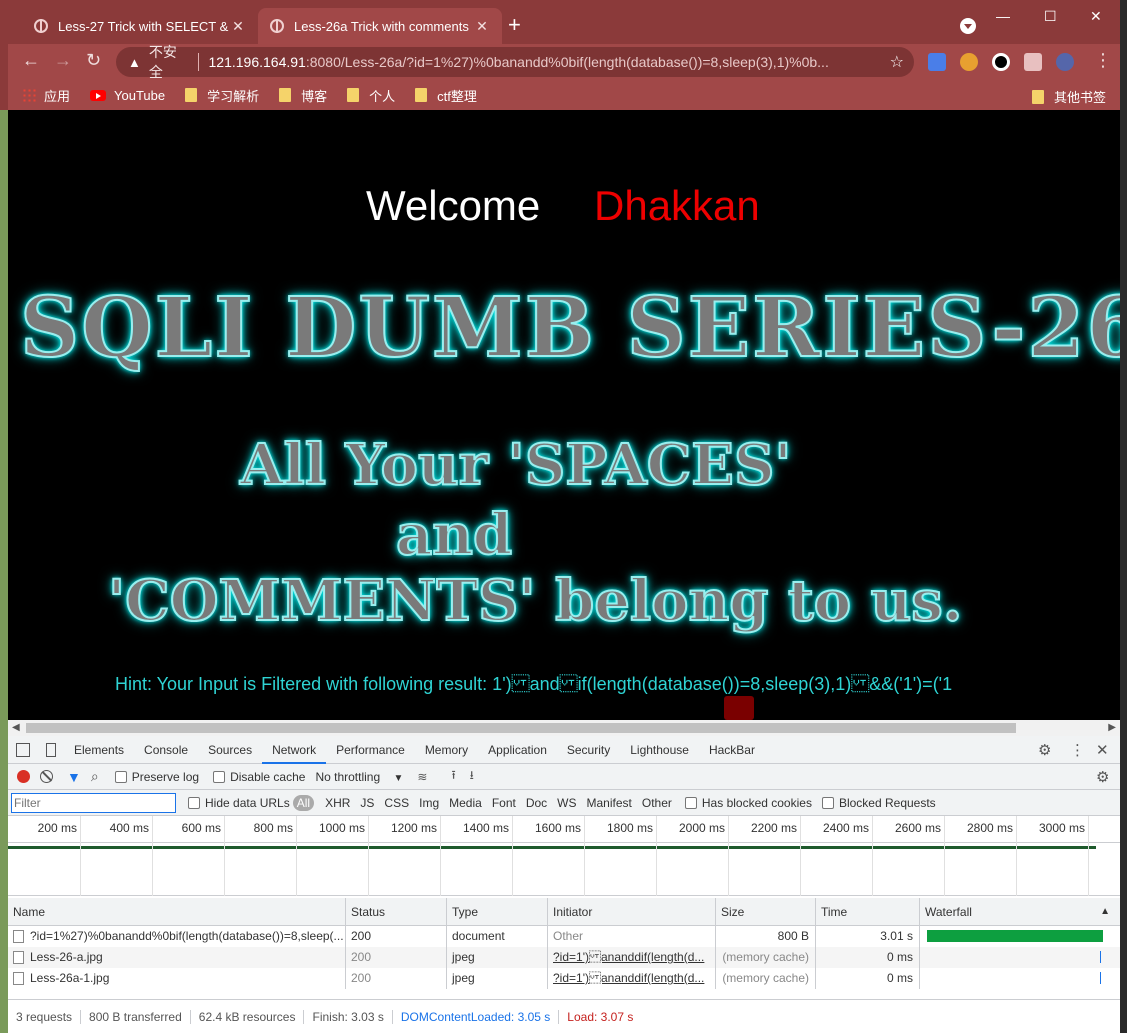  Describe the element at coordinates (176, 912) in the screenshot. I see `col-name: Name` at that location.